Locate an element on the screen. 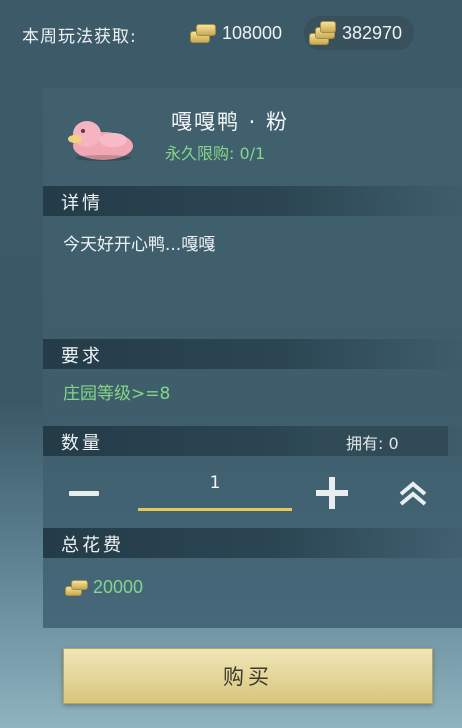  item-description: 今天好开心鸭...嘎嘎 is located at coordinates (139, 245).